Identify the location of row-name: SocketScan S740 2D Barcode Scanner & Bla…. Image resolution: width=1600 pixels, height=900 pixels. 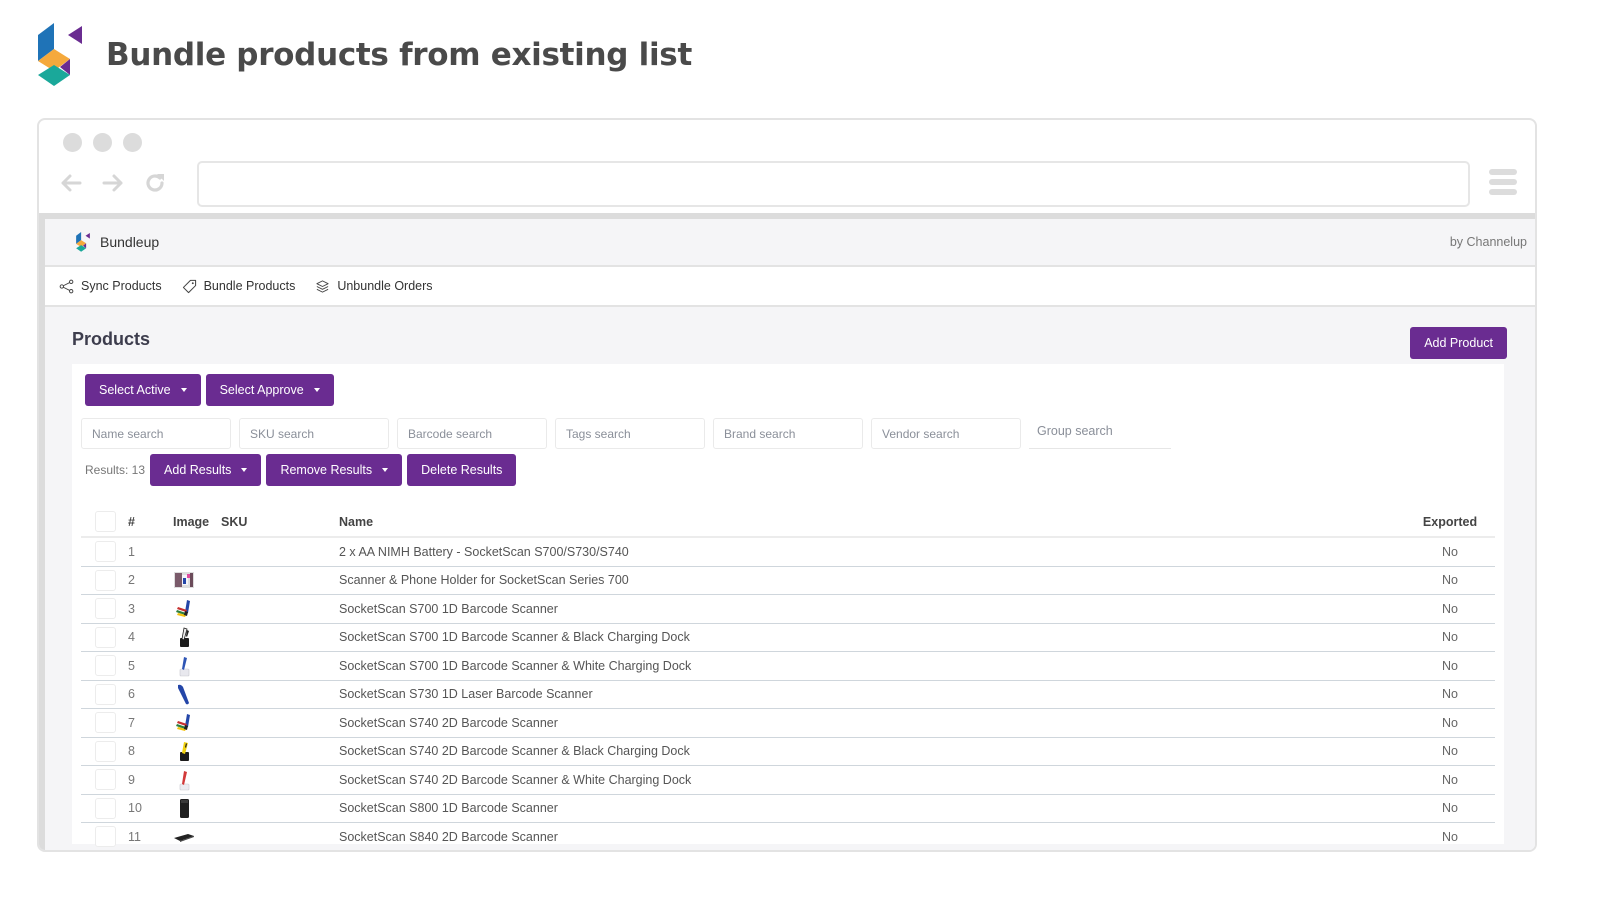
(872, 751).